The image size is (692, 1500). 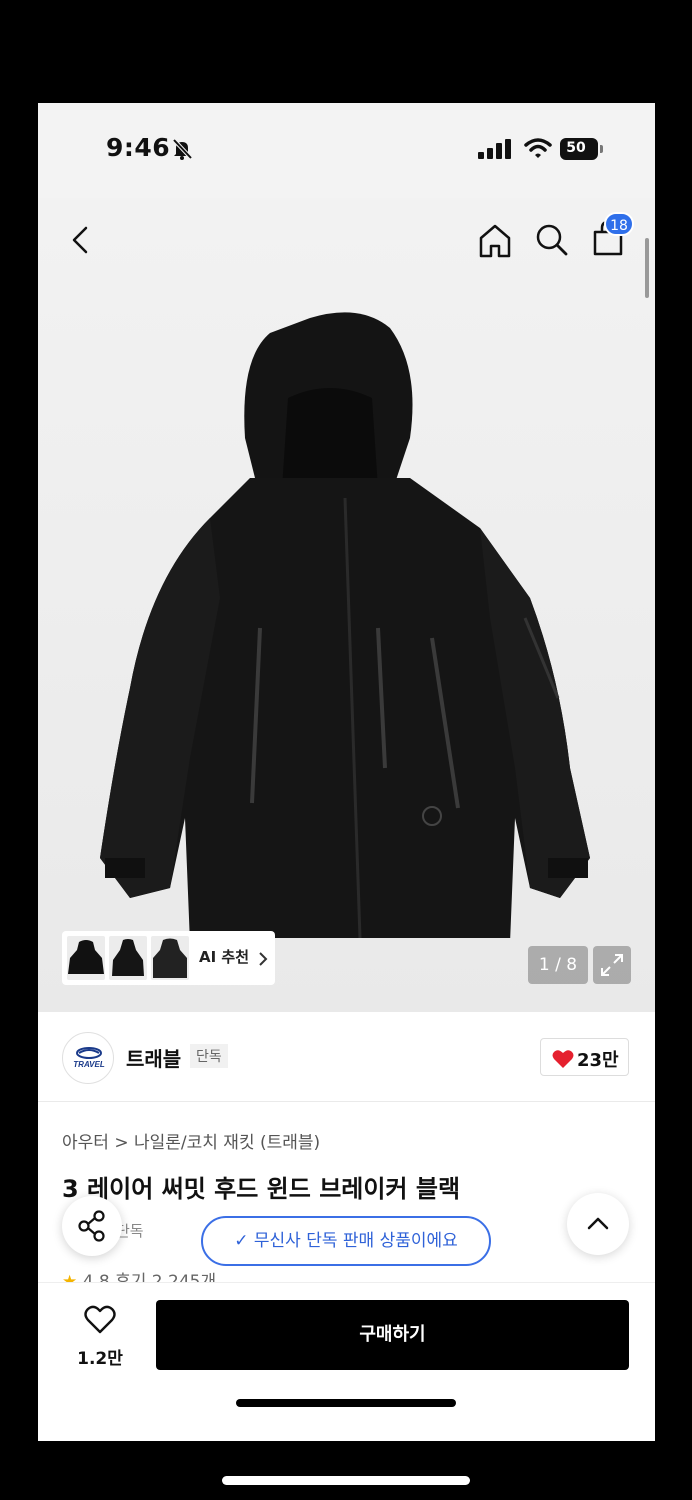 What do you see at coordinates (563, 1059) in the screenshot?
I see `heart-filled-icon` at bounding box center [563, 1059].